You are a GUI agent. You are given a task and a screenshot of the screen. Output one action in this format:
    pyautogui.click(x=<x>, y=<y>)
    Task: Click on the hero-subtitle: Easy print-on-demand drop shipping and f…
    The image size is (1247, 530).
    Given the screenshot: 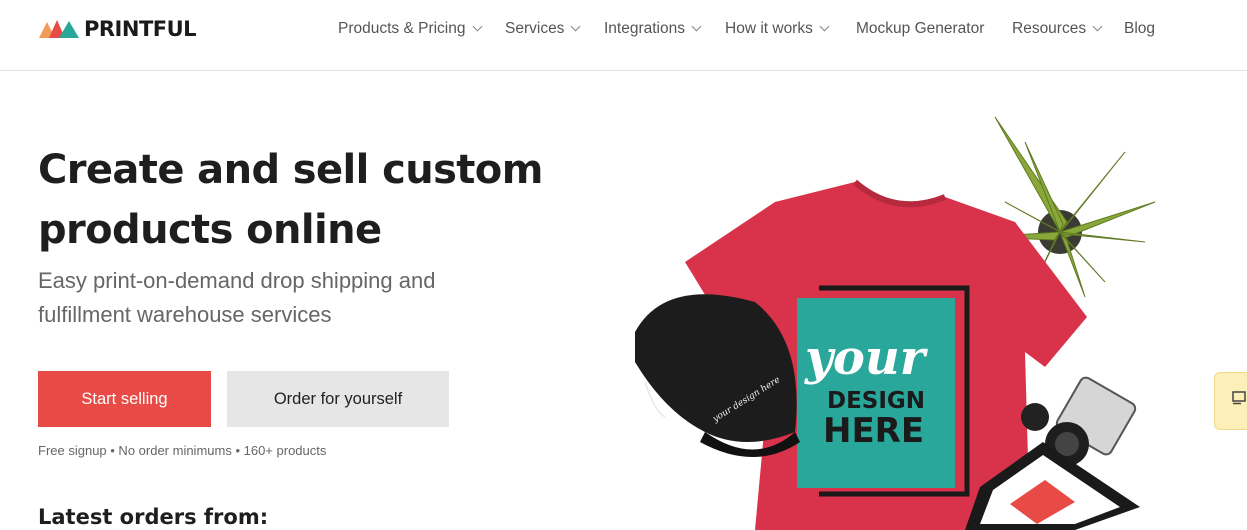 What is the action you would take?
    pyautogui.click(x=298, y=298)
    